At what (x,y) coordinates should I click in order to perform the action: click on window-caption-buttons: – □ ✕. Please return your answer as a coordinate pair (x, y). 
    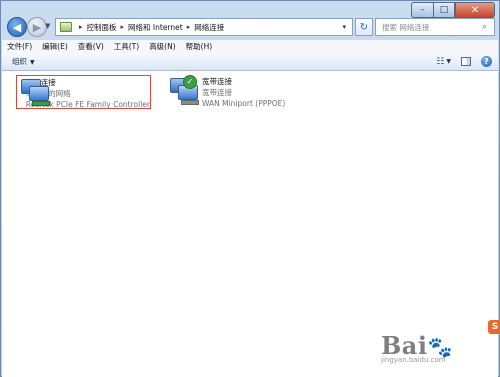
    Looking at the image, I should click on (453, 10).